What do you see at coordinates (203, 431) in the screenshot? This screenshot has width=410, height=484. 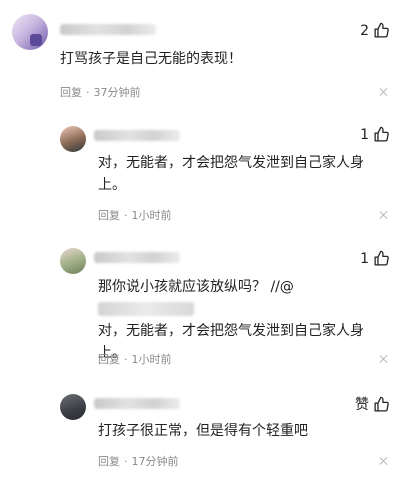 I see `reply-text: 打孩子很正常，但是得有个轻重吧` at bounding box center [203, 431].